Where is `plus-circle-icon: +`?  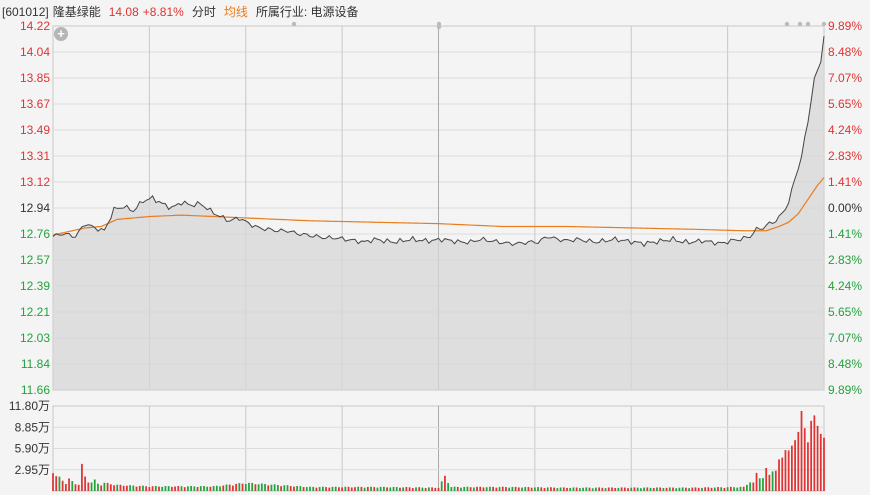
plus-circle-icon: + is located at coordinates (61, 34).